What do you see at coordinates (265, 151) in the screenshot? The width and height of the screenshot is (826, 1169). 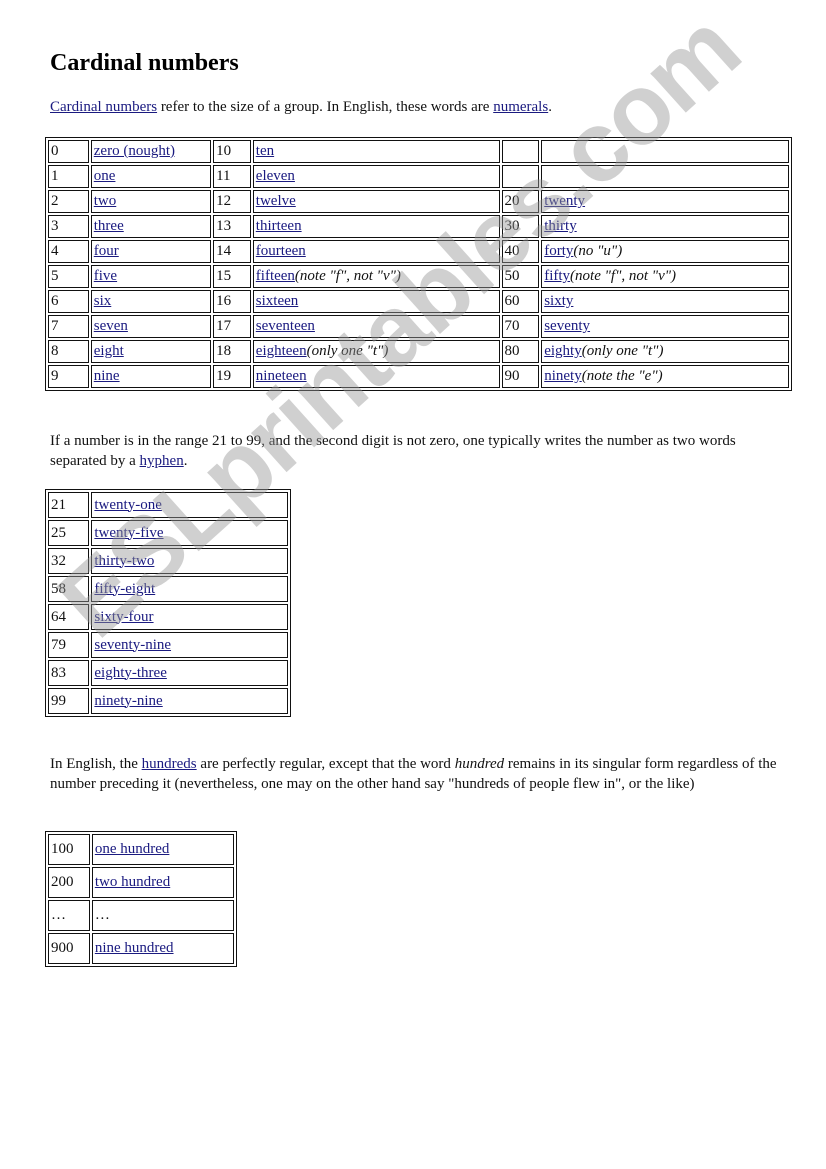 I see `number-word-link: ten` at bounding box center [265, 151].